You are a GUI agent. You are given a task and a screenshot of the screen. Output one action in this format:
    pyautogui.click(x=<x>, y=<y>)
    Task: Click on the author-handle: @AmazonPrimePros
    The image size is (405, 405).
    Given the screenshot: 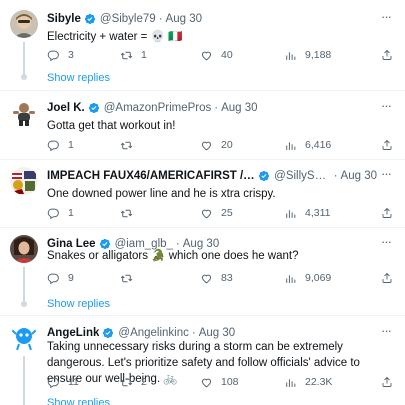 What is the action you would take?
    pyautogui.click(x=158, y=108)
    